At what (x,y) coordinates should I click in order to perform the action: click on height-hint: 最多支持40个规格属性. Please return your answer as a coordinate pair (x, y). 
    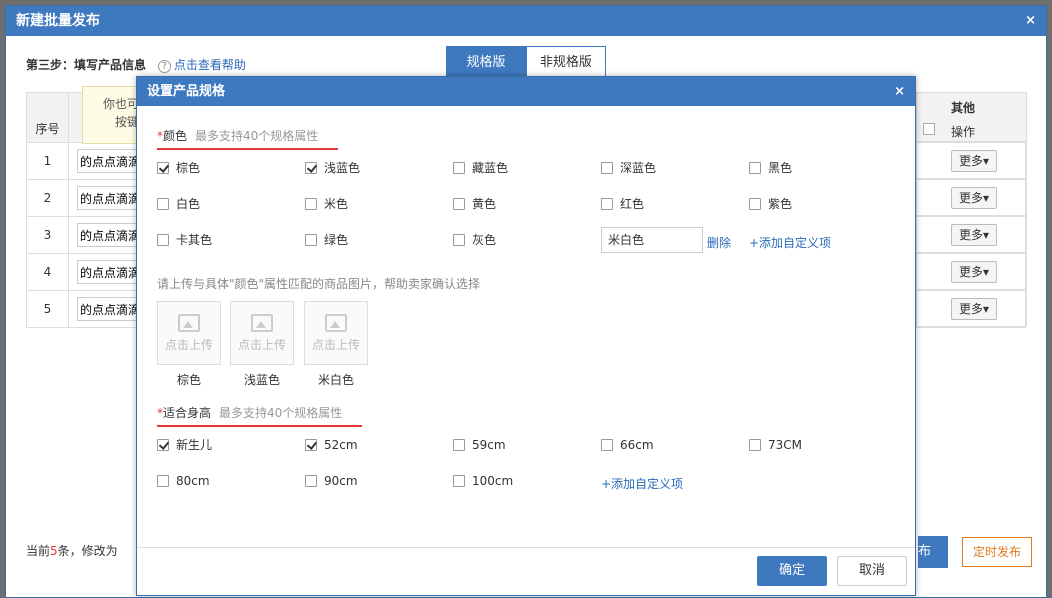
    Looking at the image, I should click on (281, 413).